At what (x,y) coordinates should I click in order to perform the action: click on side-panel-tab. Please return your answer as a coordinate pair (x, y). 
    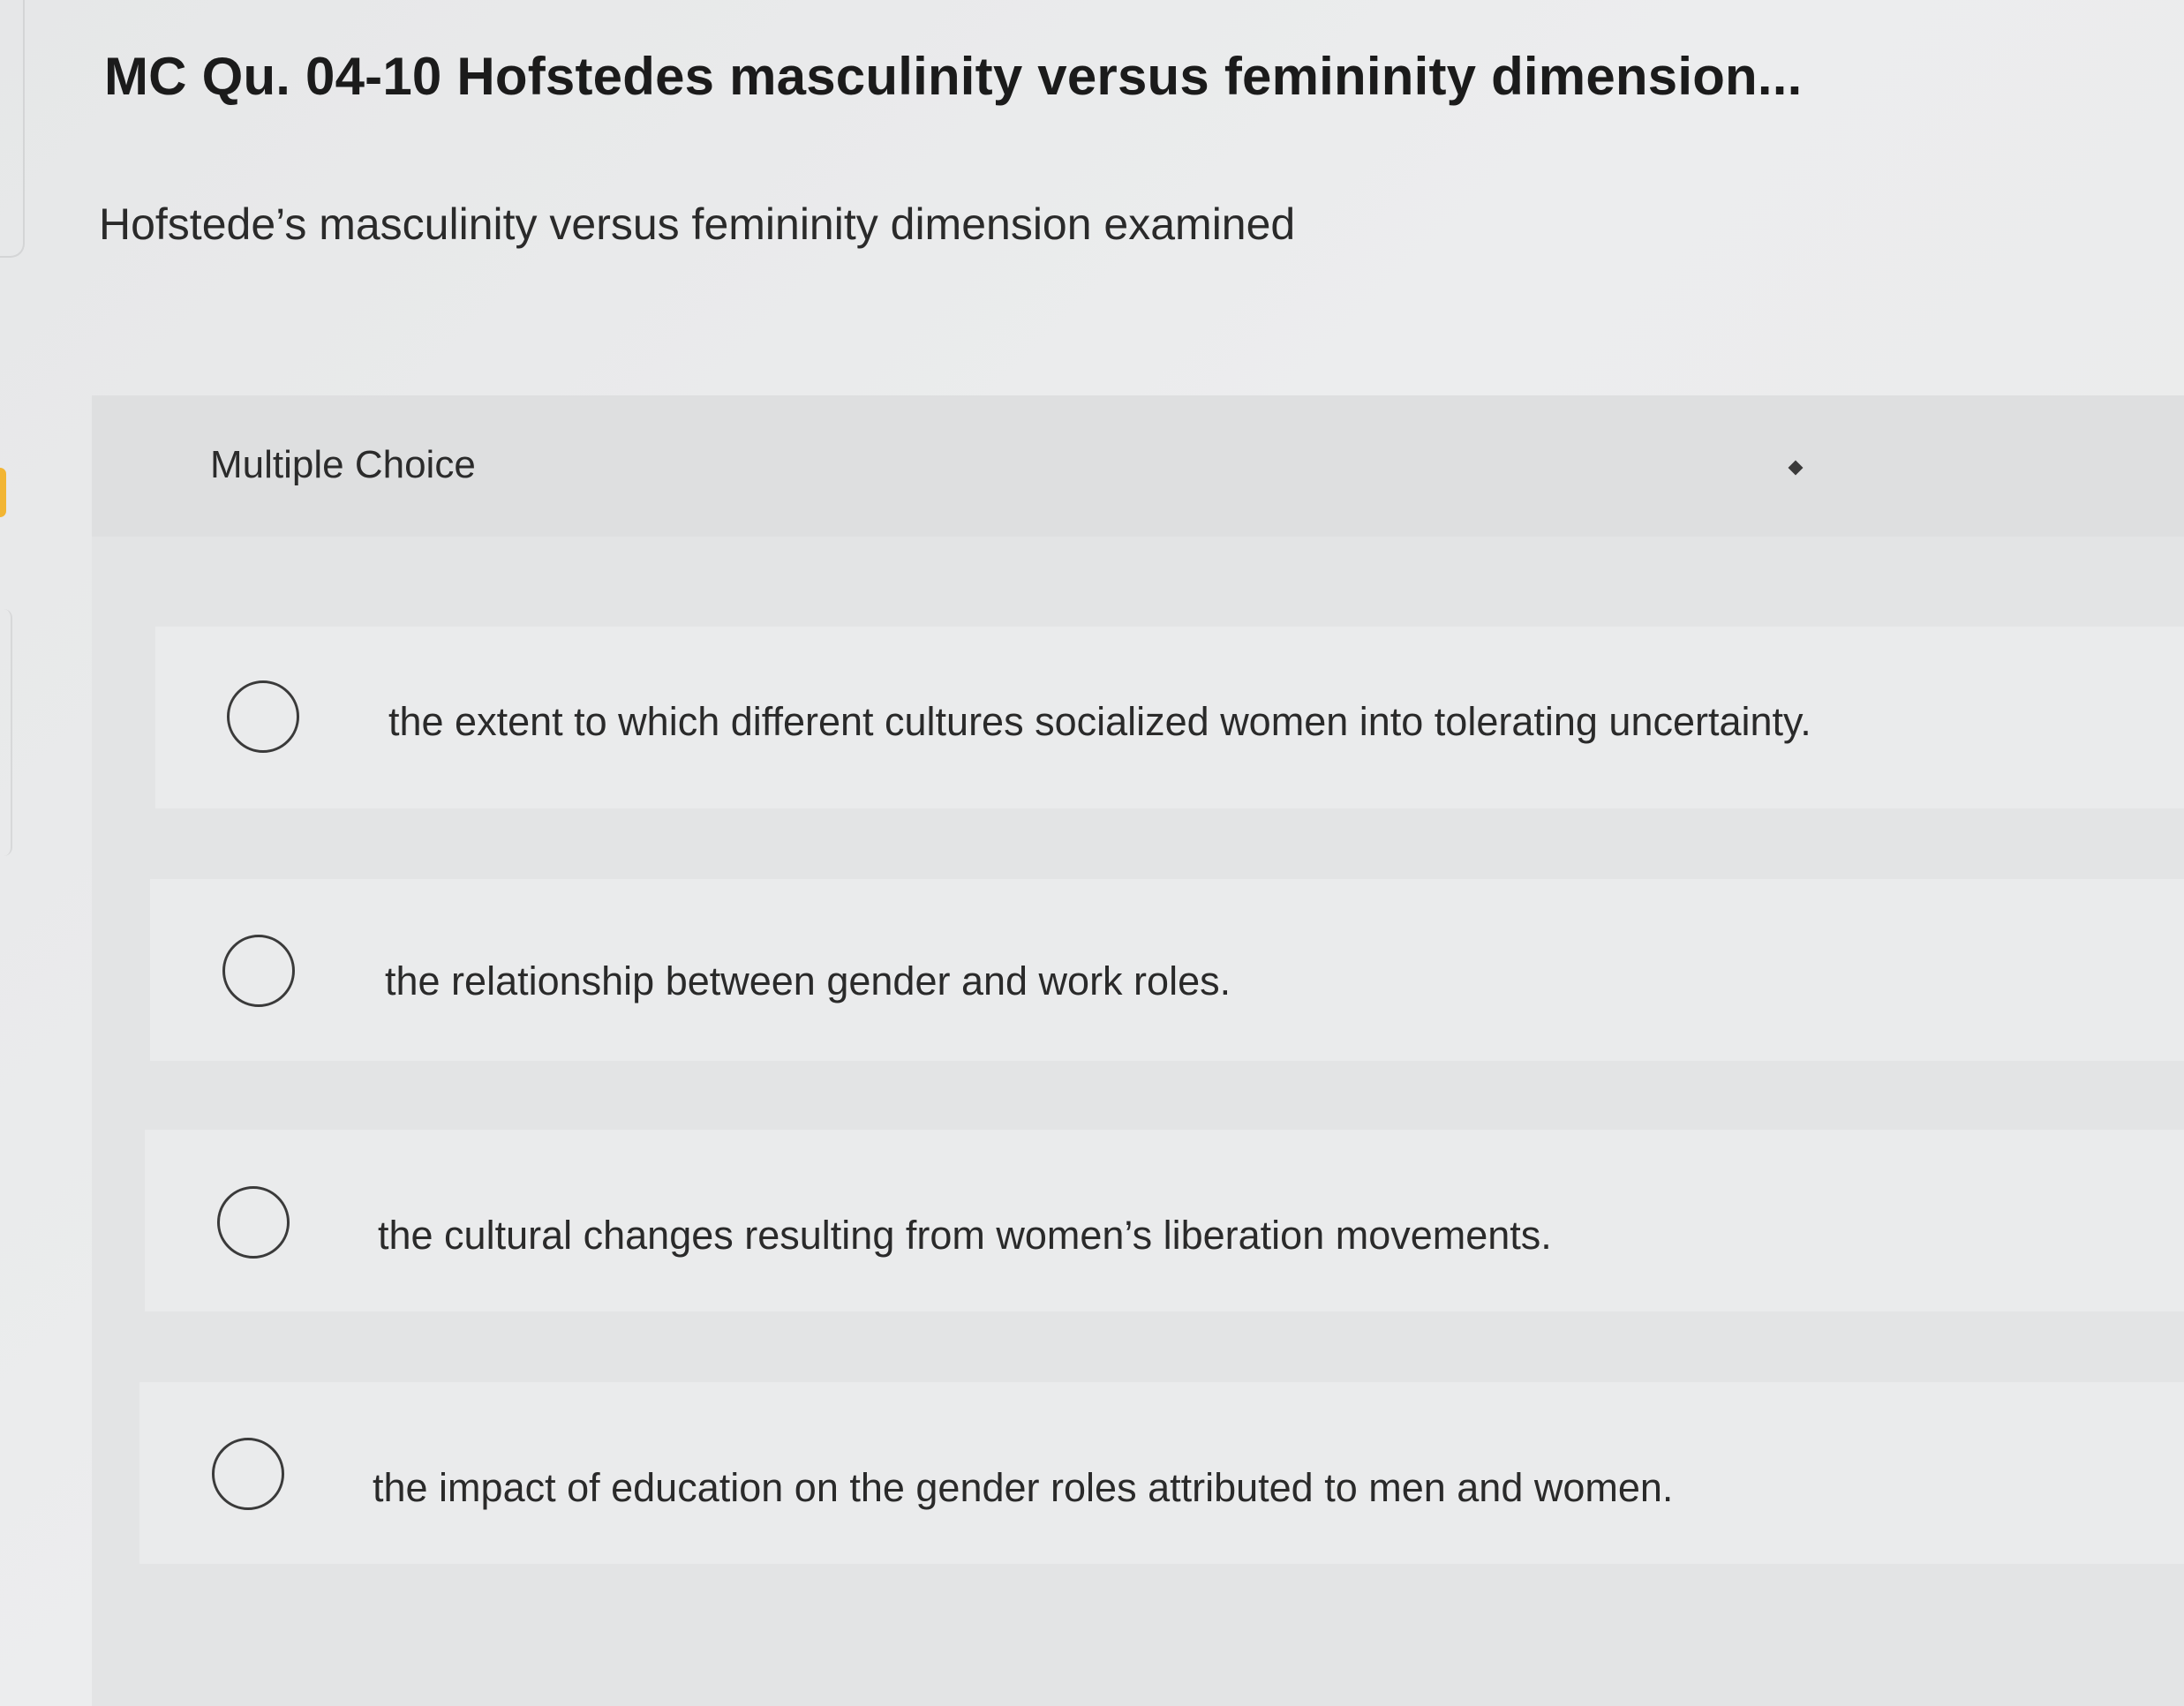
    Looking at the image, I should click on (6, 732).